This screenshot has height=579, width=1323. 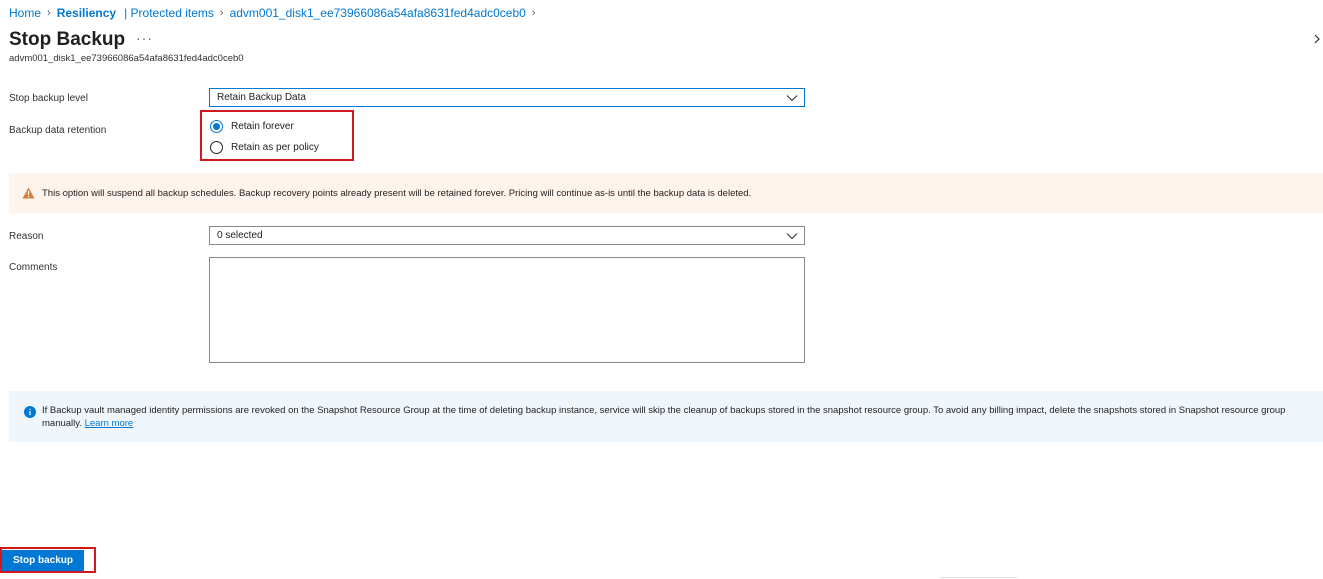 What do you see at coordinates (86, 13) in the screenshot?
I see `breadcrumb-resiliency: Resiliency` at bounding box center [86, 13].